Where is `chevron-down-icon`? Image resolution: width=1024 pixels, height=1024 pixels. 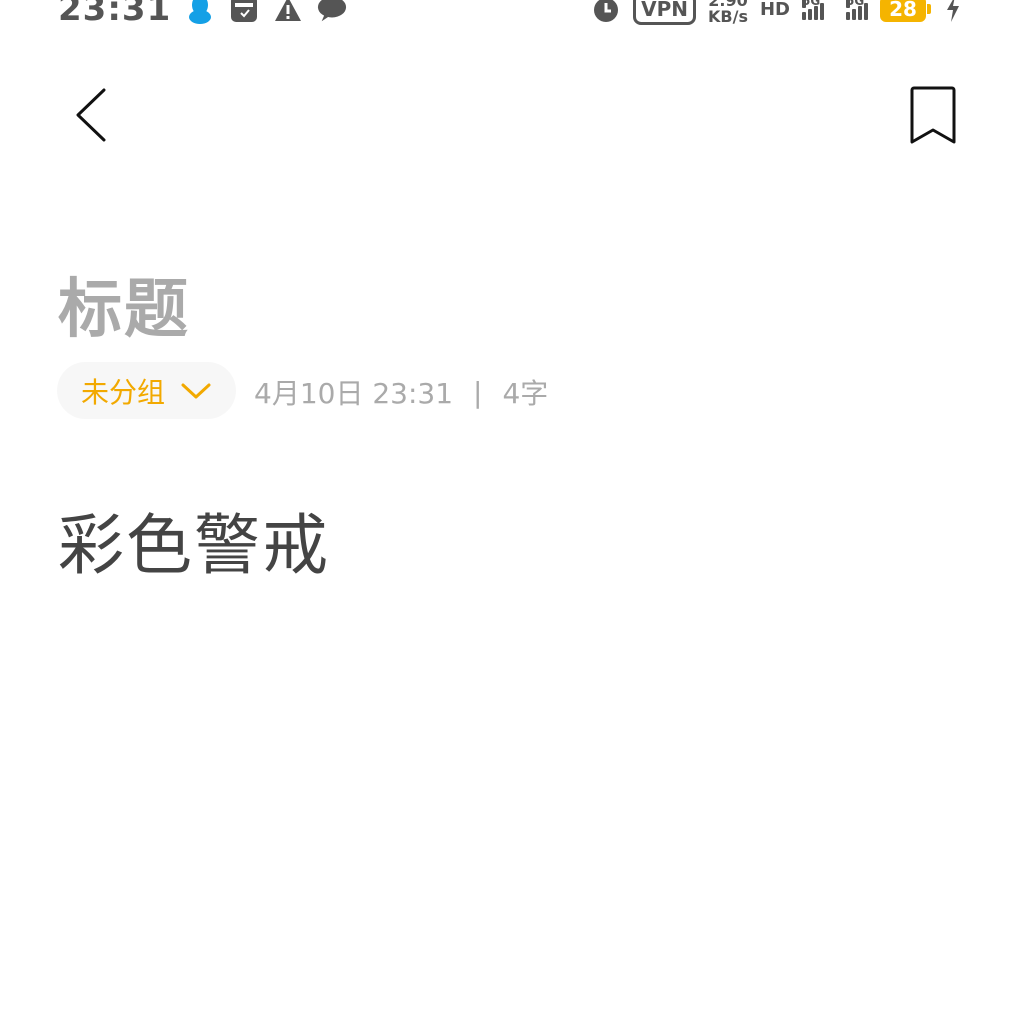 chevron-down-icon is located at coordinates (196, 390).